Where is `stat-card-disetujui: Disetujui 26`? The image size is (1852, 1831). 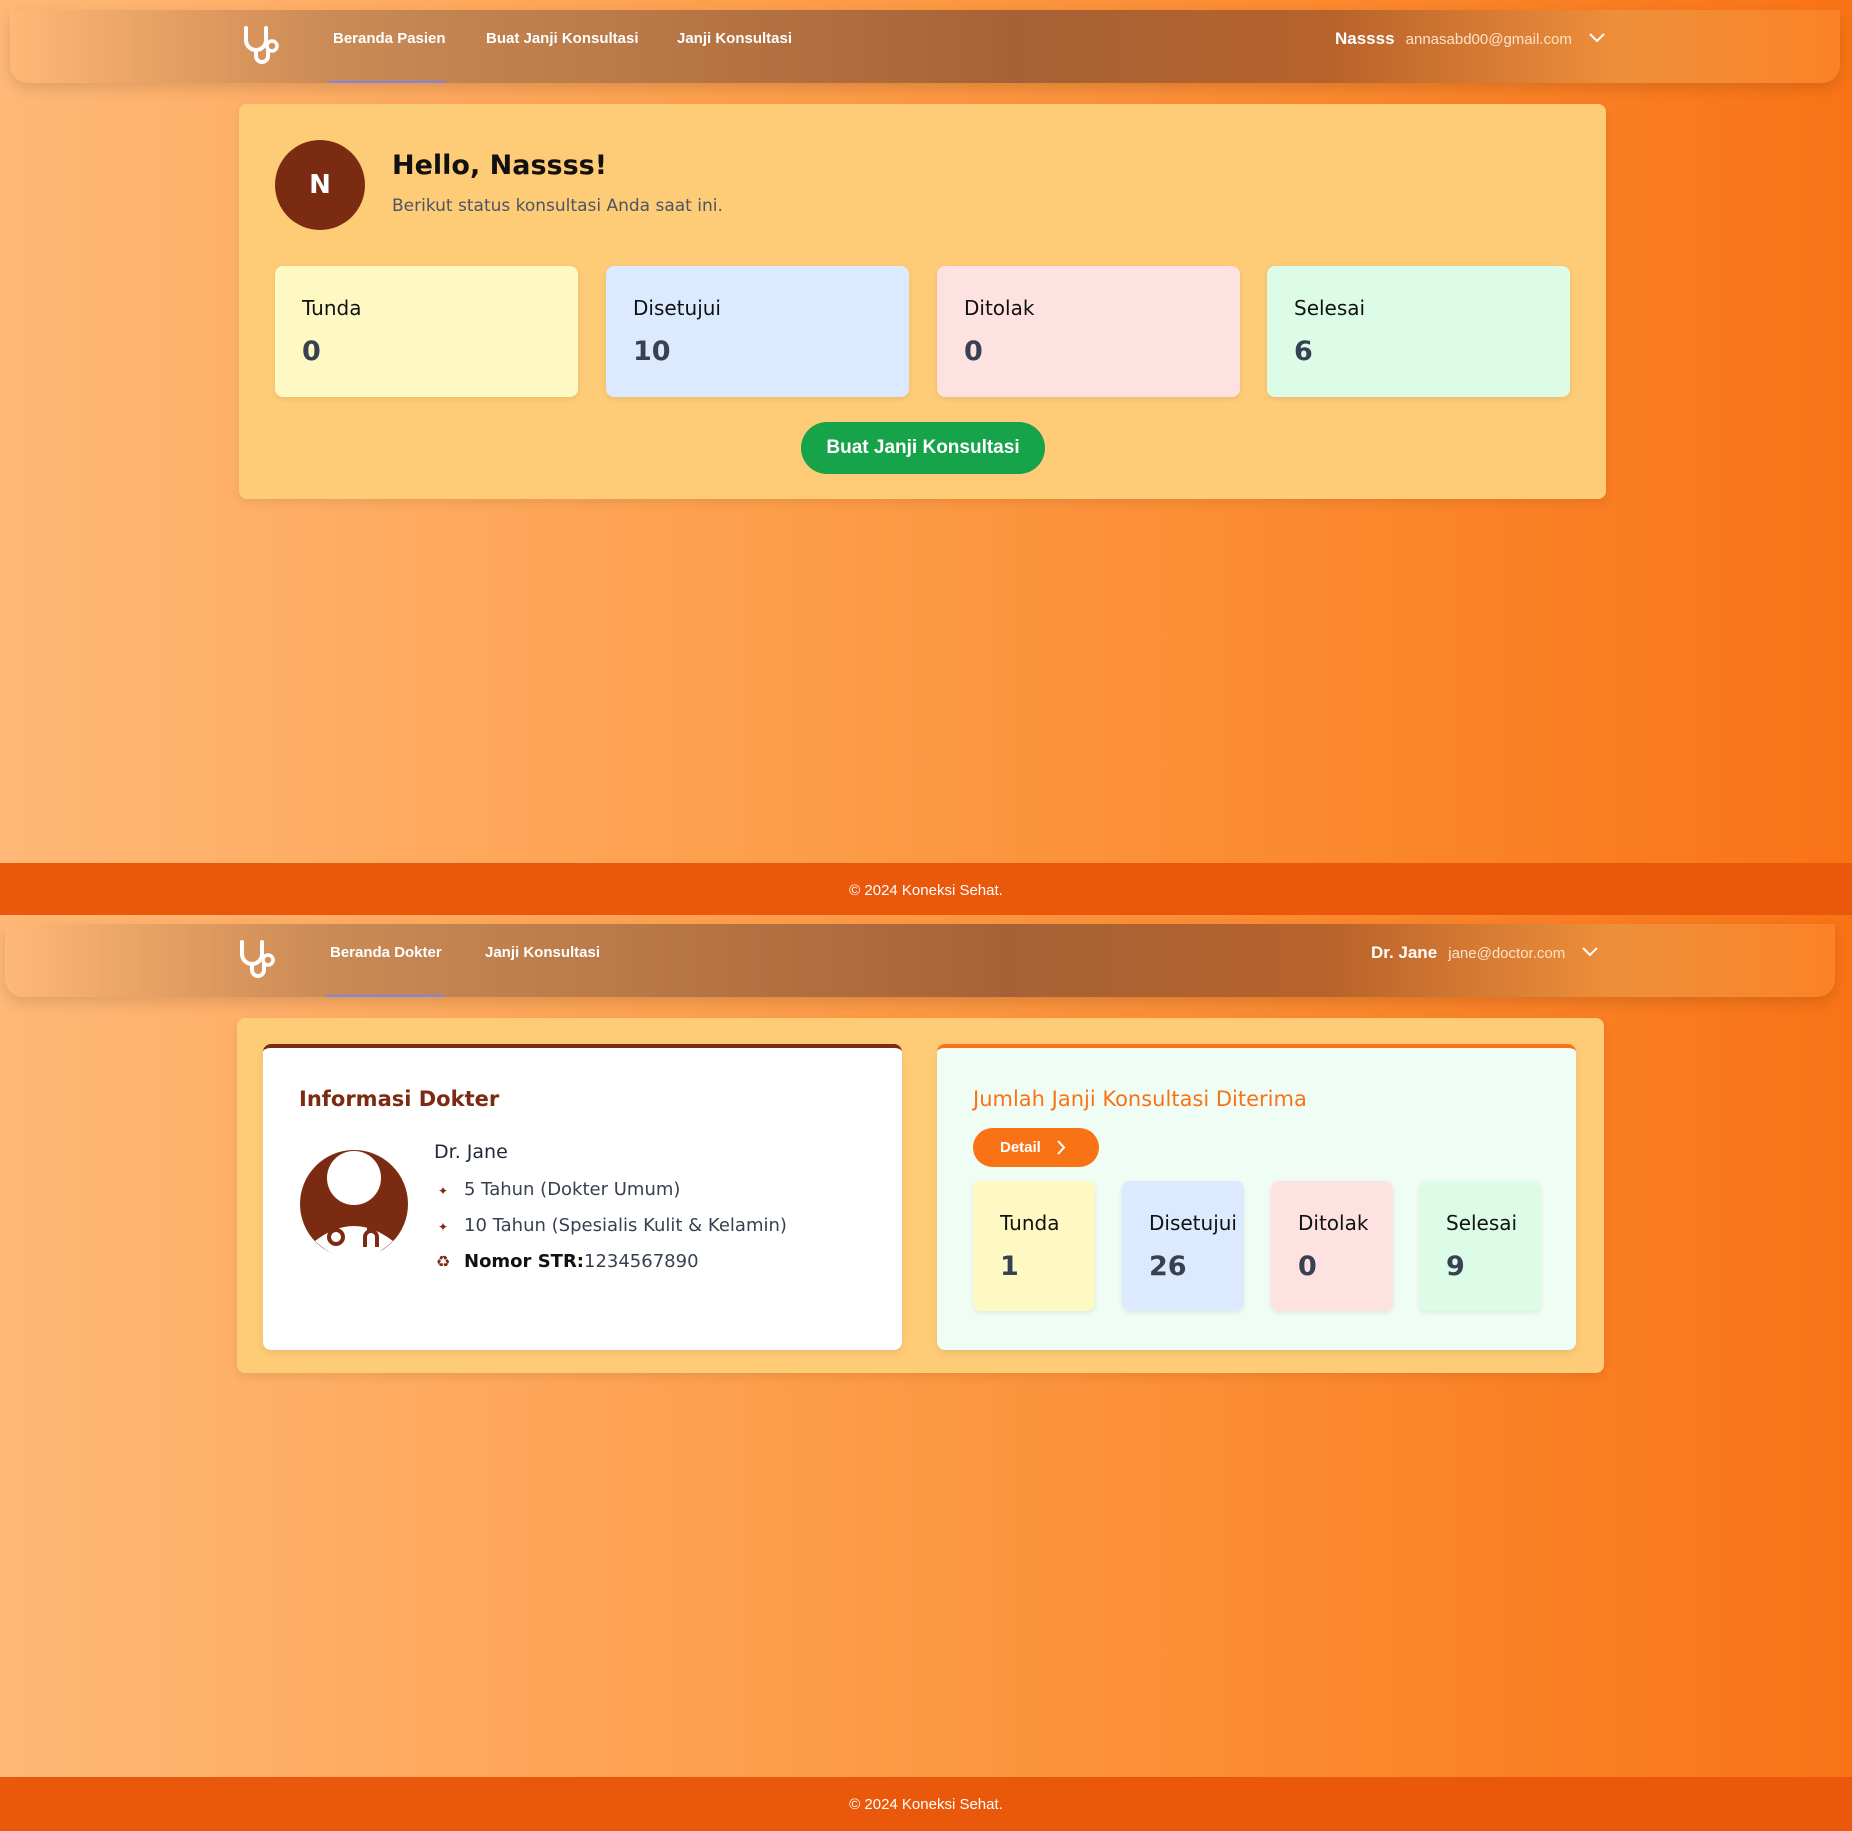 stat-card-disetujui: Disetujui 26 is located at coordinates (1183, 1246).